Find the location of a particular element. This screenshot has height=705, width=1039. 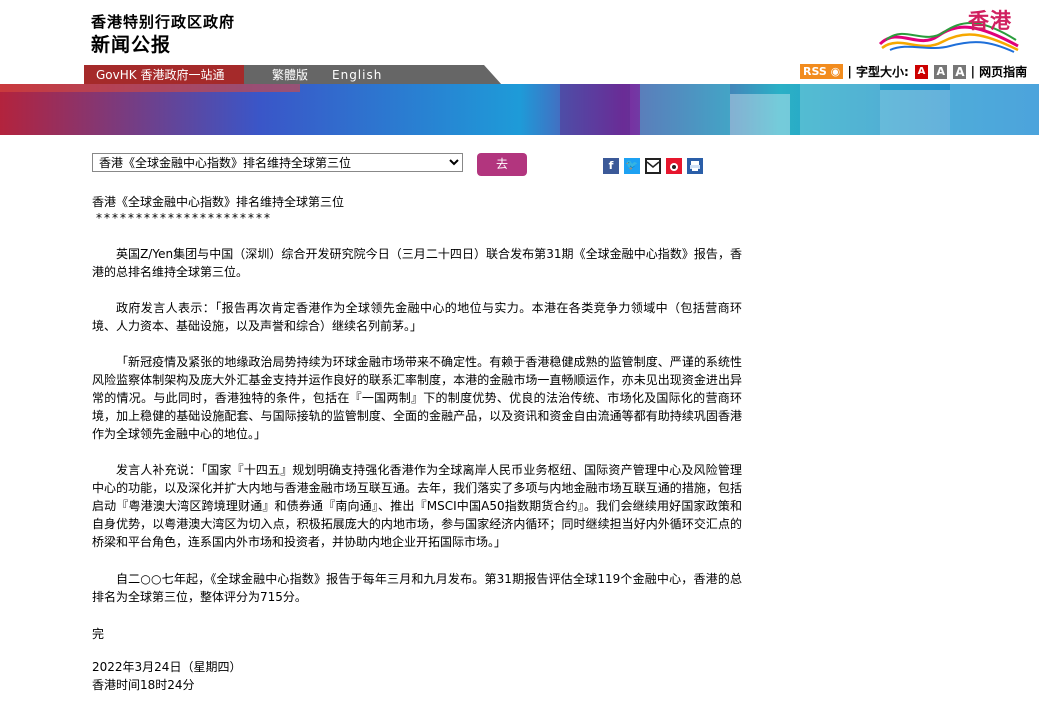

release-time: 香港时间18时24分 is located at coordinates (143, 685).